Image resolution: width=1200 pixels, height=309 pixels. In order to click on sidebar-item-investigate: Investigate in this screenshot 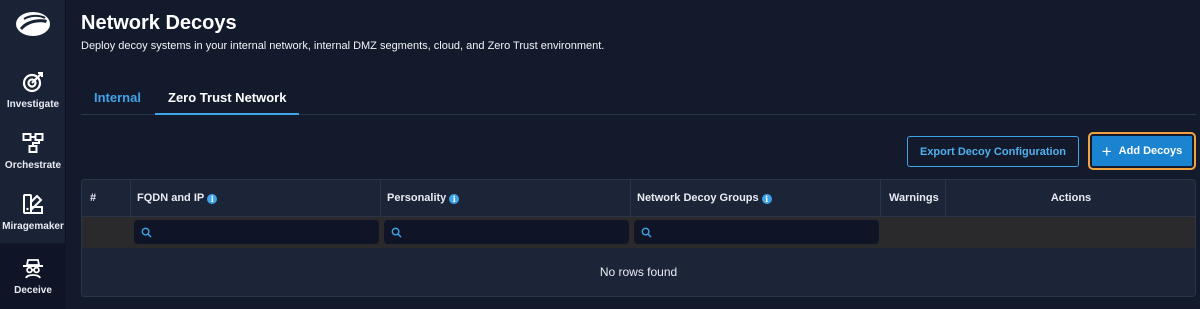, I will do `click(33, 90)`.